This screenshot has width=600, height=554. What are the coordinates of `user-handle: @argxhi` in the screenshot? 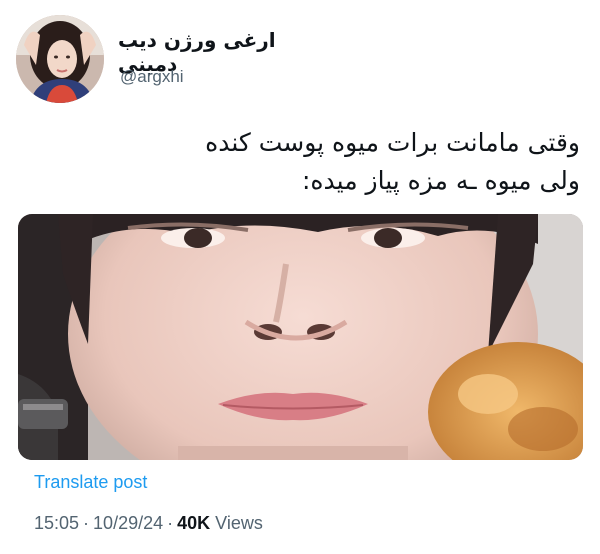 It's located at (152, 77).